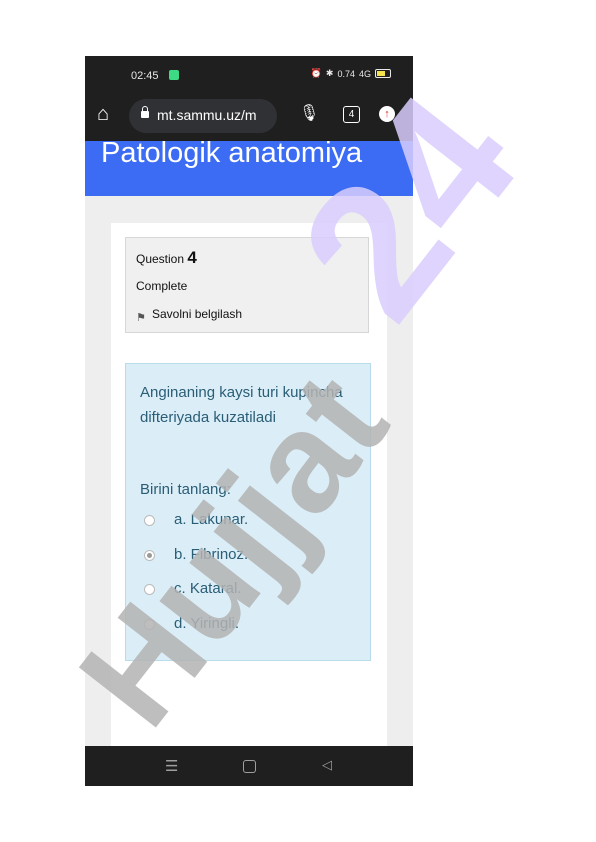 The width and height of the screenshot is (596, 842). I want to click on back-icon: ◁, so click(327, 765).